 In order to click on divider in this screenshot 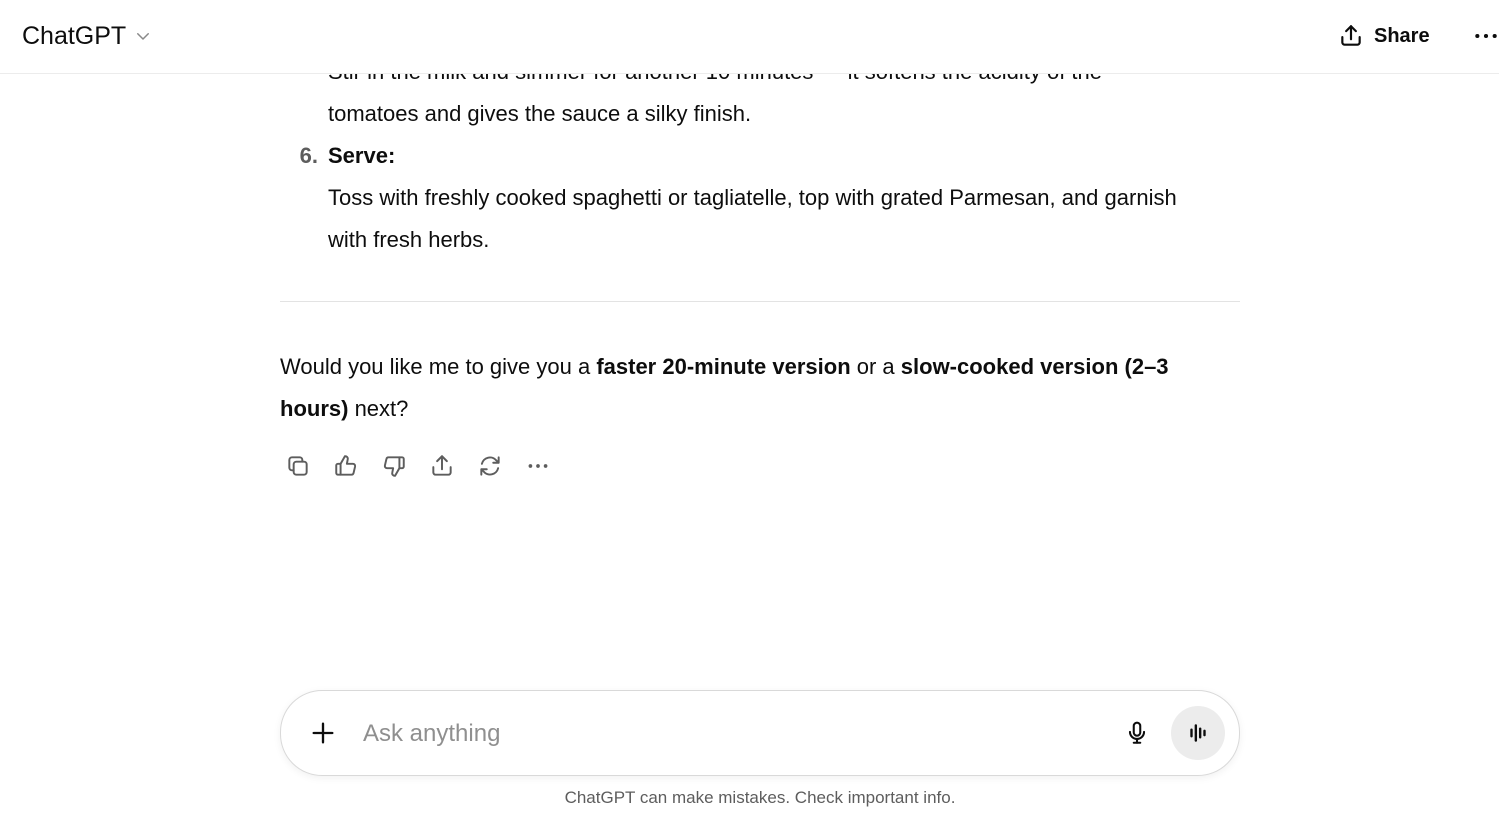, I will do `click(760, 301)`.